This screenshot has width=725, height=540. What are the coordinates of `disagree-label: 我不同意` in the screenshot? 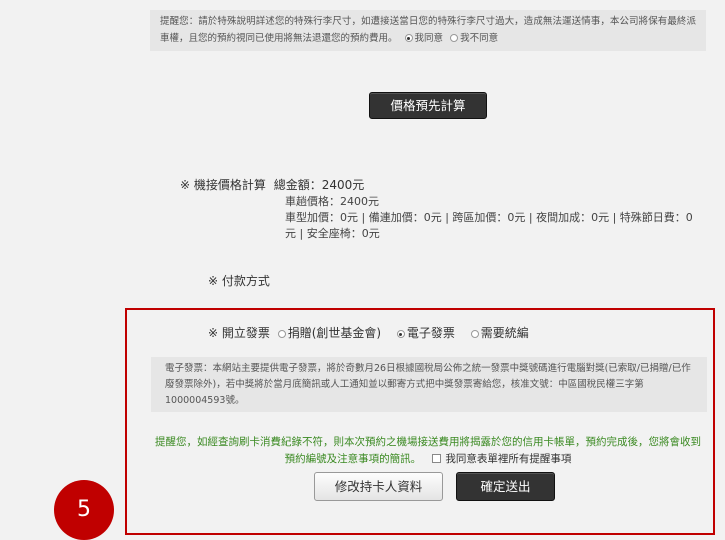 It's located at (479, 38).